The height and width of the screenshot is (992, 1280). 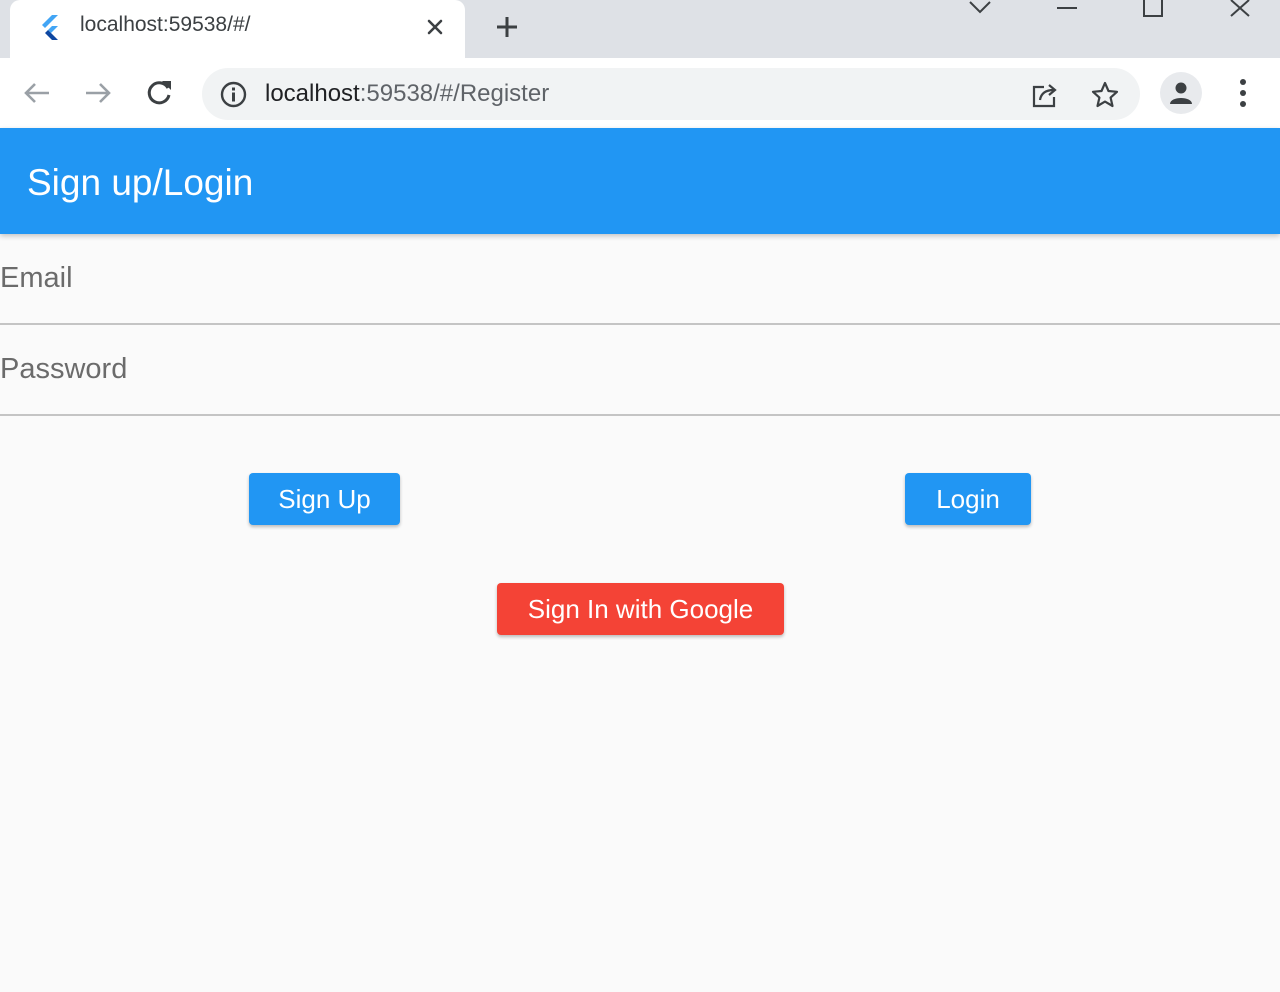 What do you see at coordinates (1105, 95) in the screenshot?
I see `star-icon` at bounding box center [1105, 95].